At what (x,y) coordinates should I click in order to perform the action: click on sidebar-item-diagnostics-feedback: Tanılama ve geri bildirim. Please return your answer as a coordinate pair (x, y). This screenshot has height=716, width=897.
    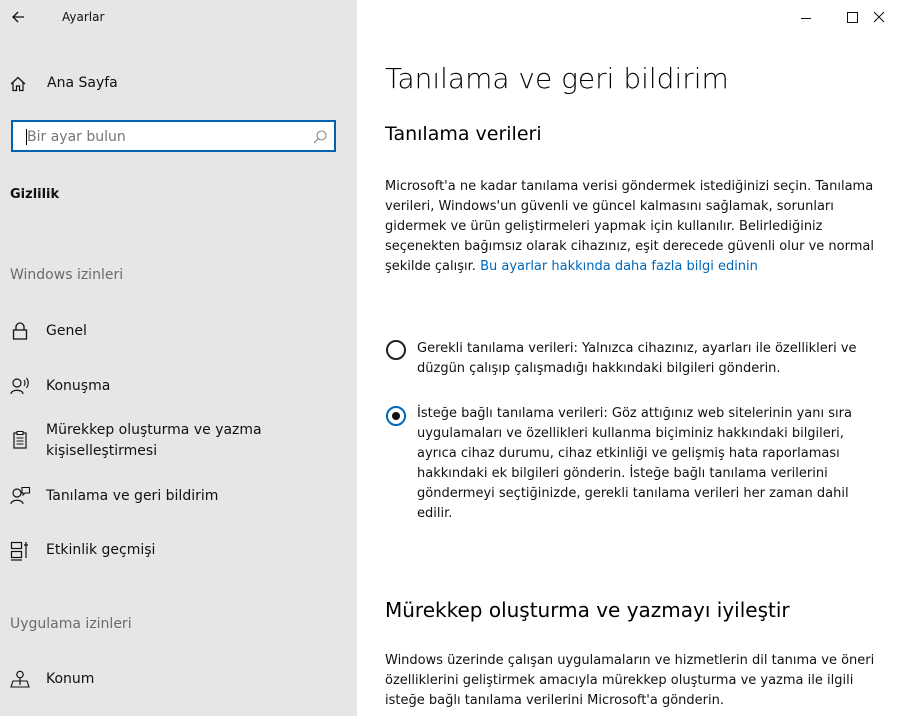
    Looking at the image, I should click on (178, 497).